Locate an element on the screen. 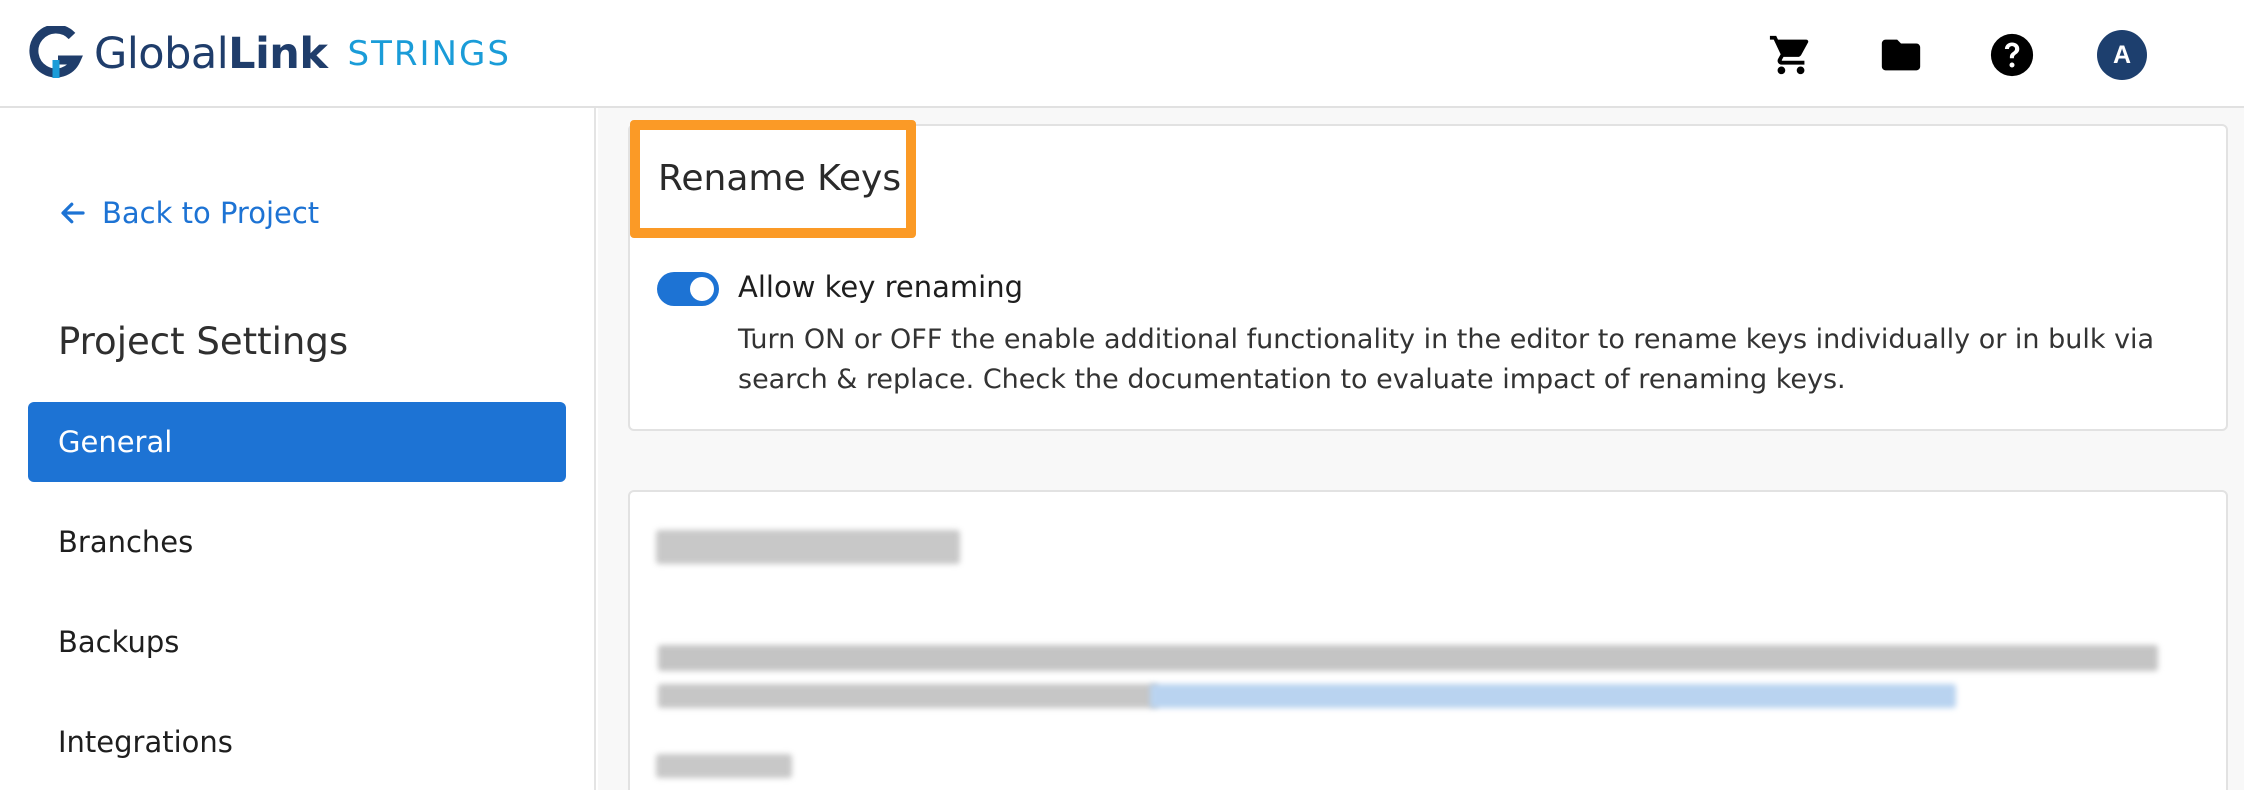 The width and height of the screenshot is (2244, 790). toggle-knob is located at coordinates (702, 289).